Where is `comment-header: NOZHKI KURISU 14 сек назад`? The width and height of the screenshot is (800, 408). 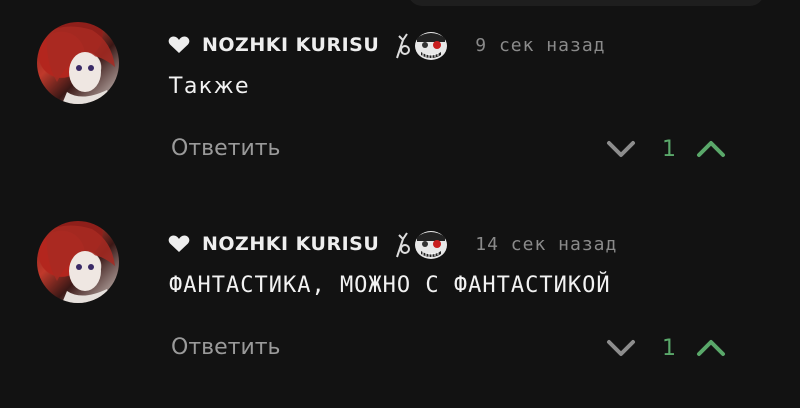
comment-header: NOZHKI KURISU 14 сек назад is located at coordinates (393, 245).